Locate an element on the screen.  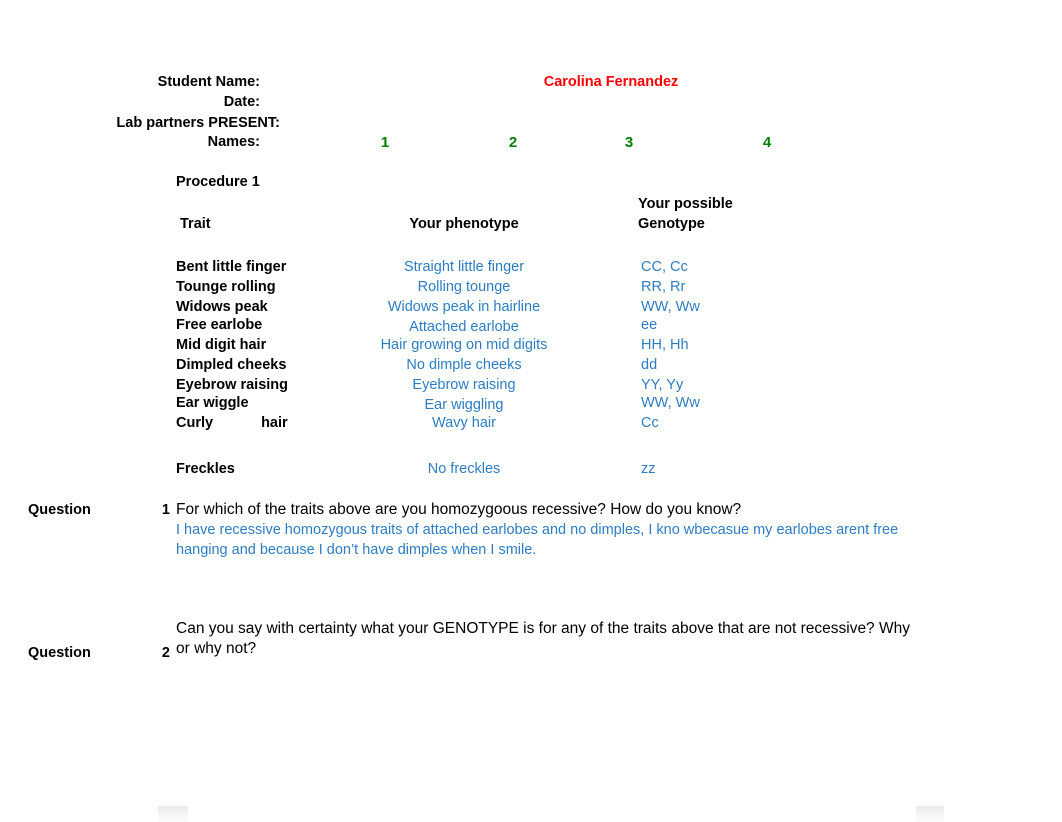
phenotype-value: Widows peak in hairline is located at coordinates (464, 307).